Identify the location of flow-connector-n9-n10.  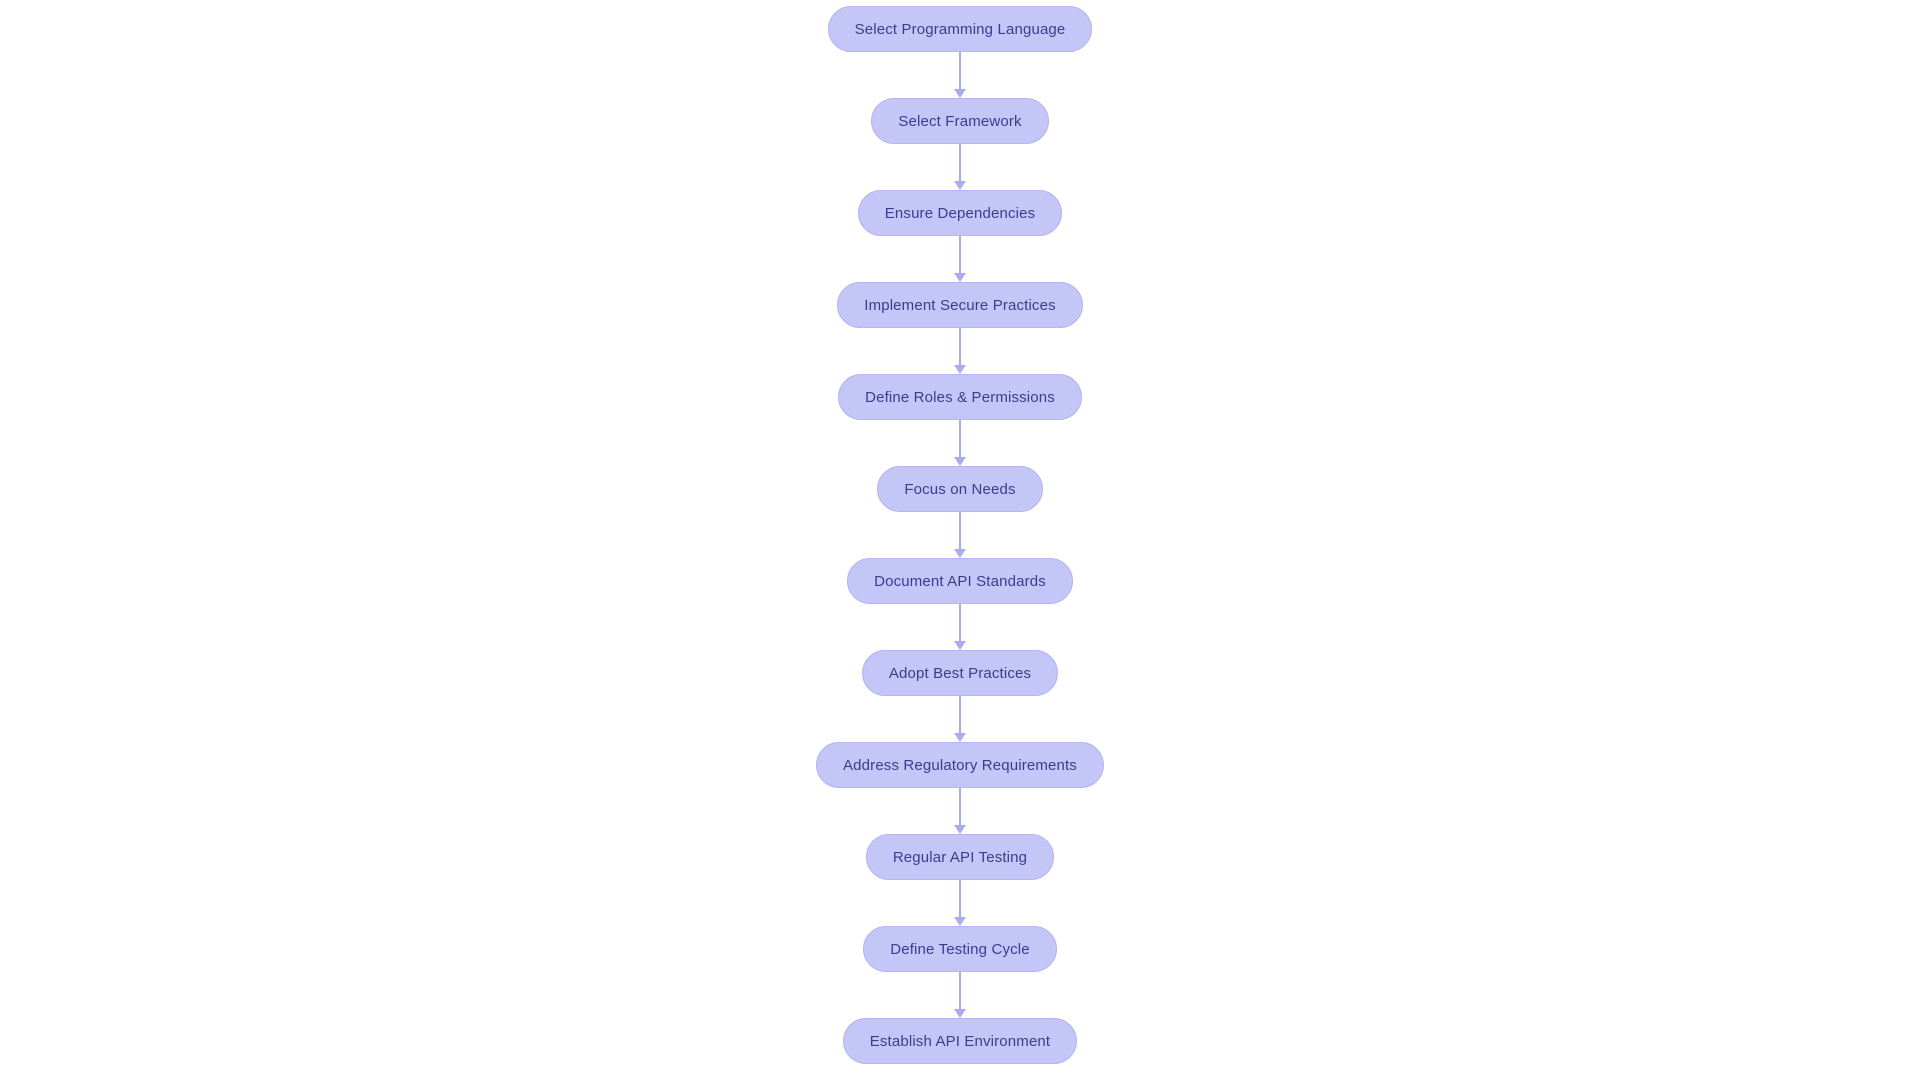
(960, 811).